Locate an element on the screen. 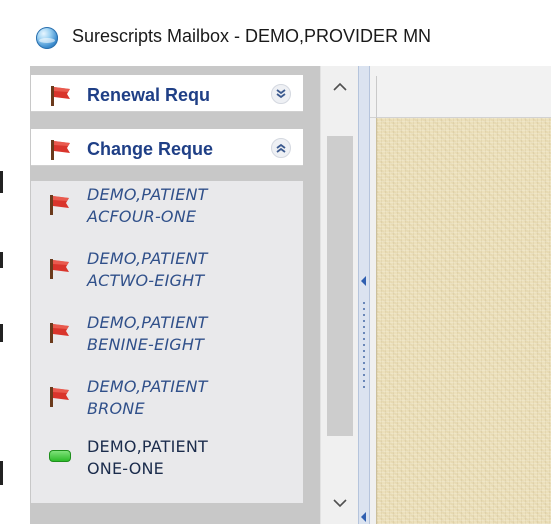 Image resolution: width=551 pixels, height=524 pixels. content-header-bar is located at coordinates (460, 92).